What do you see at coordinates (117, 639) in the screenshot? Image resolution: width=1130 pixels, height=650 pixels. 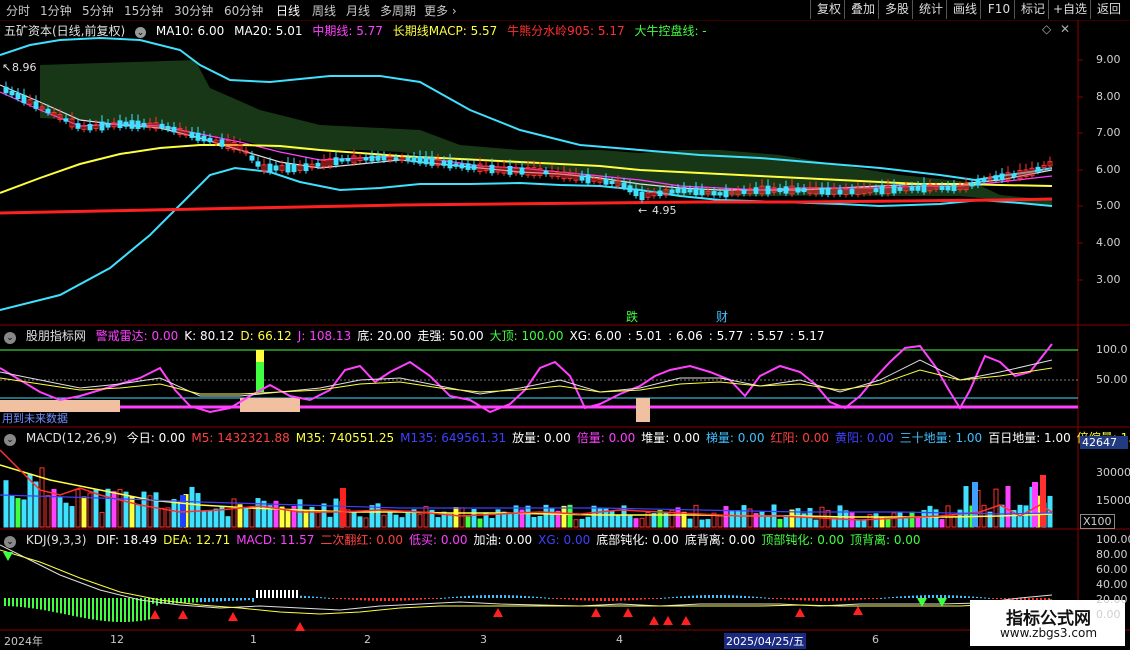 I see `x-label-12: 12` at bounding box center [117, 639].